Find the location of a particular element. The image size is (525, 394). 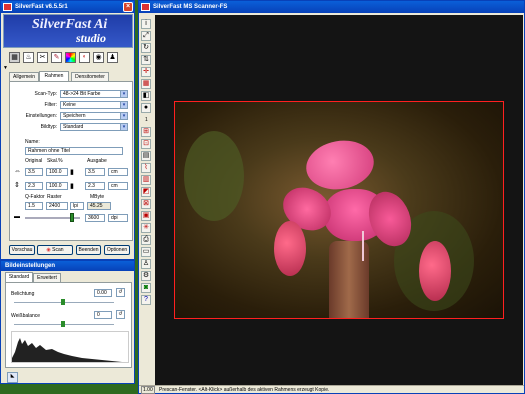

settings-icon: ⚙ is located at coordinates (146, 276).